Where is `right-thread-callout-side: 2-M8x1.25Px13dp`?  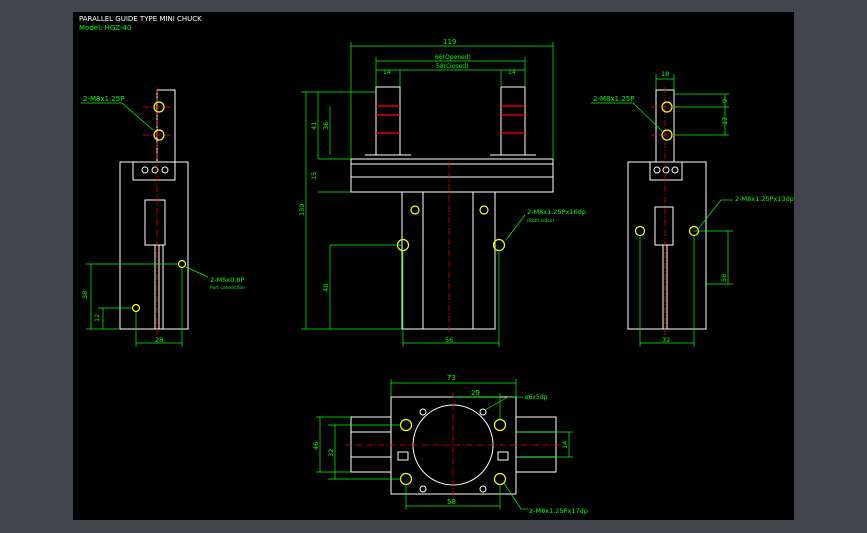
right-thread-callout-side: 2-M8x1.25Px13dp is located at coordinates (764, 199).